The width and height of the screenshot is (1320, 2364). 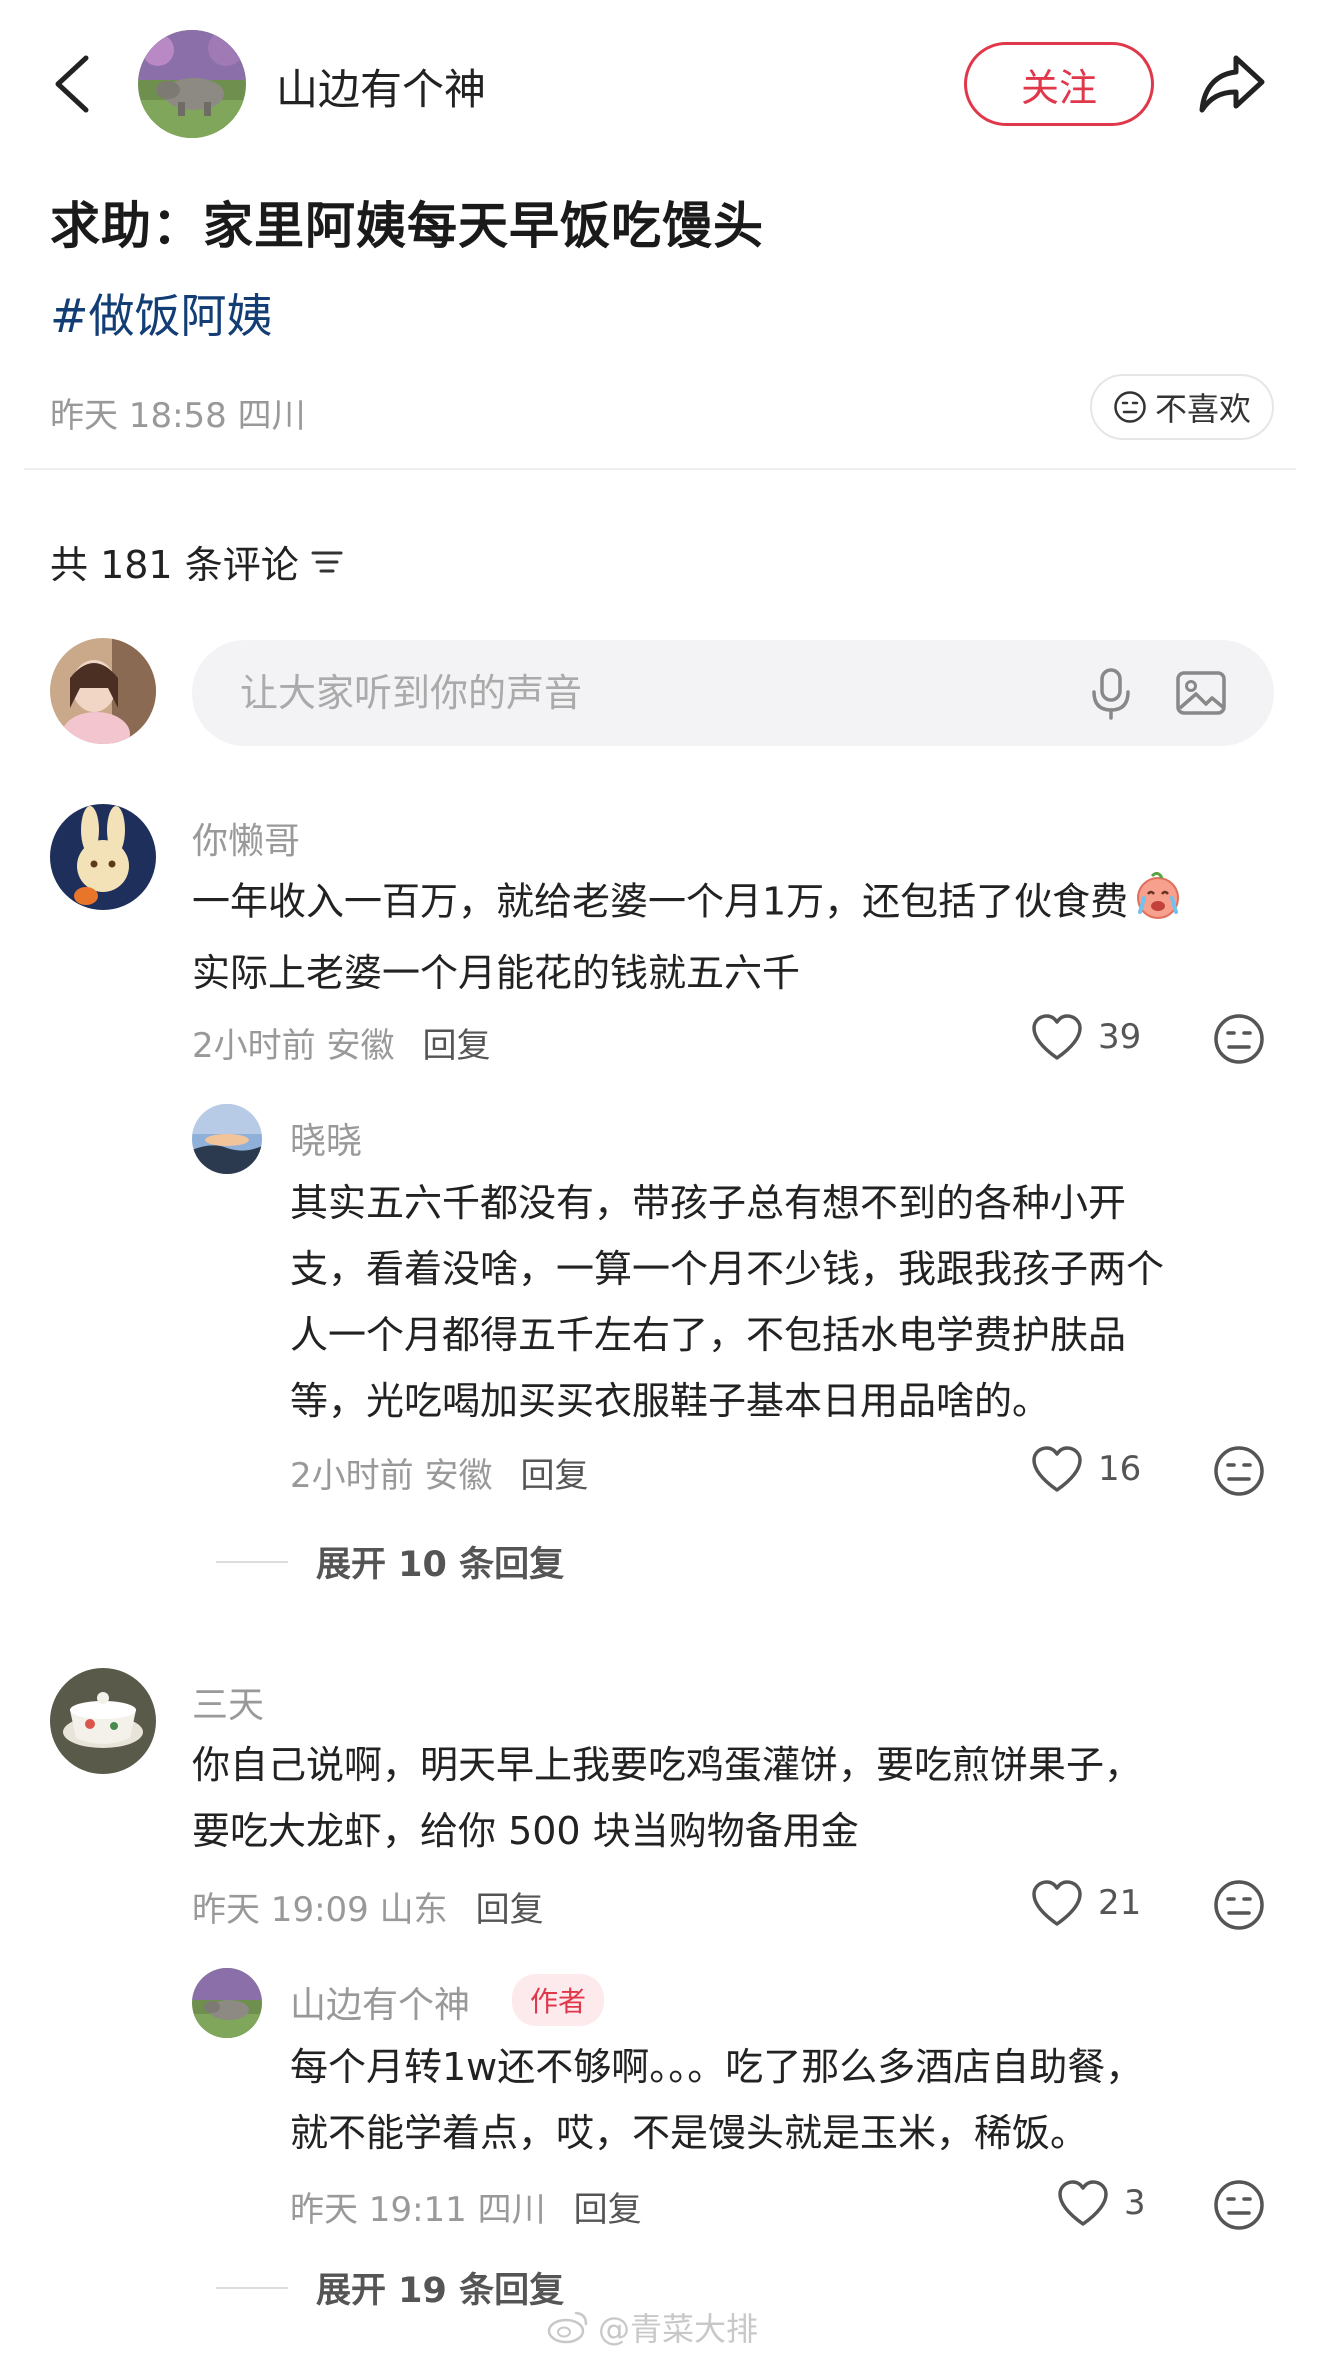 What do you see at coordinates (689, 2133) in the screenshot?
I see `reply-line: 就不能学着点，哎，不是馒头就是玉米，稀饭。` at bounding box center [689, 2133].